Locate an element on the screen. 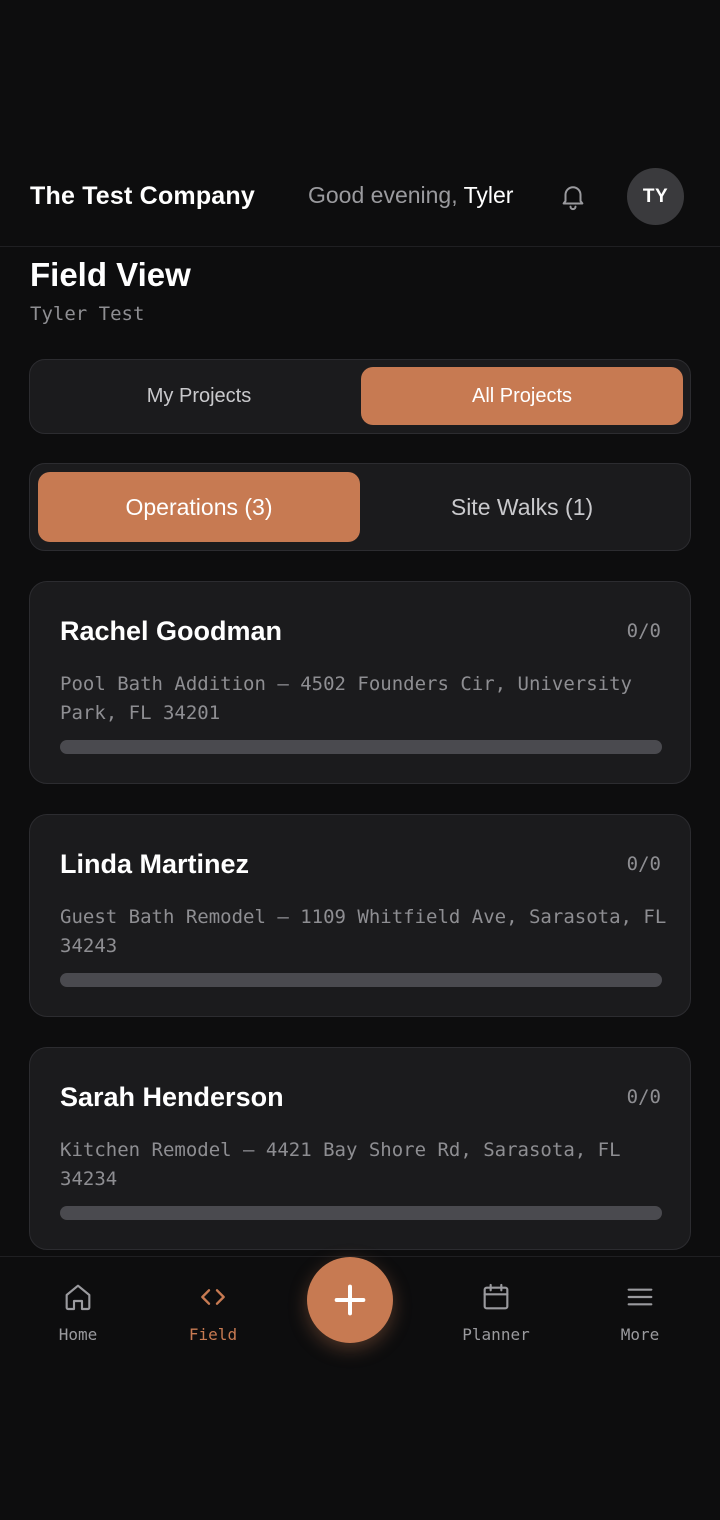 This screenshot has width=720, height=1520. plus-icon is located at coordinates (350, 1300).